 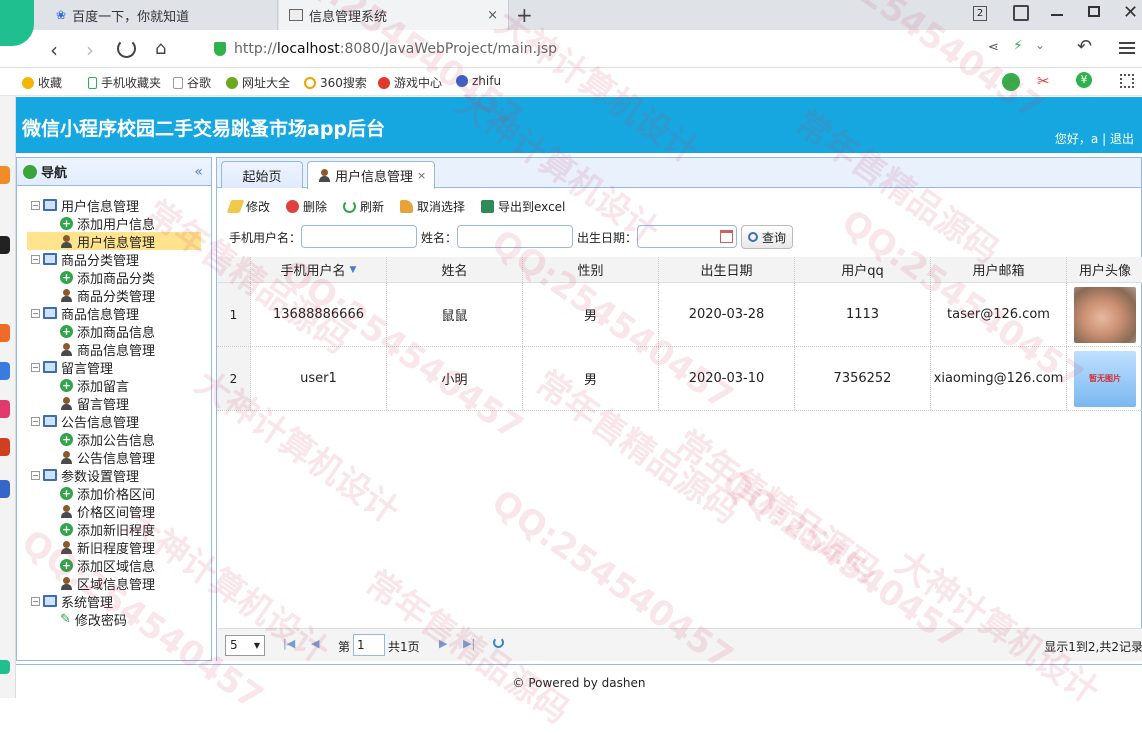 I want to click on browser-tab-baidu: ❀ 百度一下，你就知道, so click(x=162, y=15).